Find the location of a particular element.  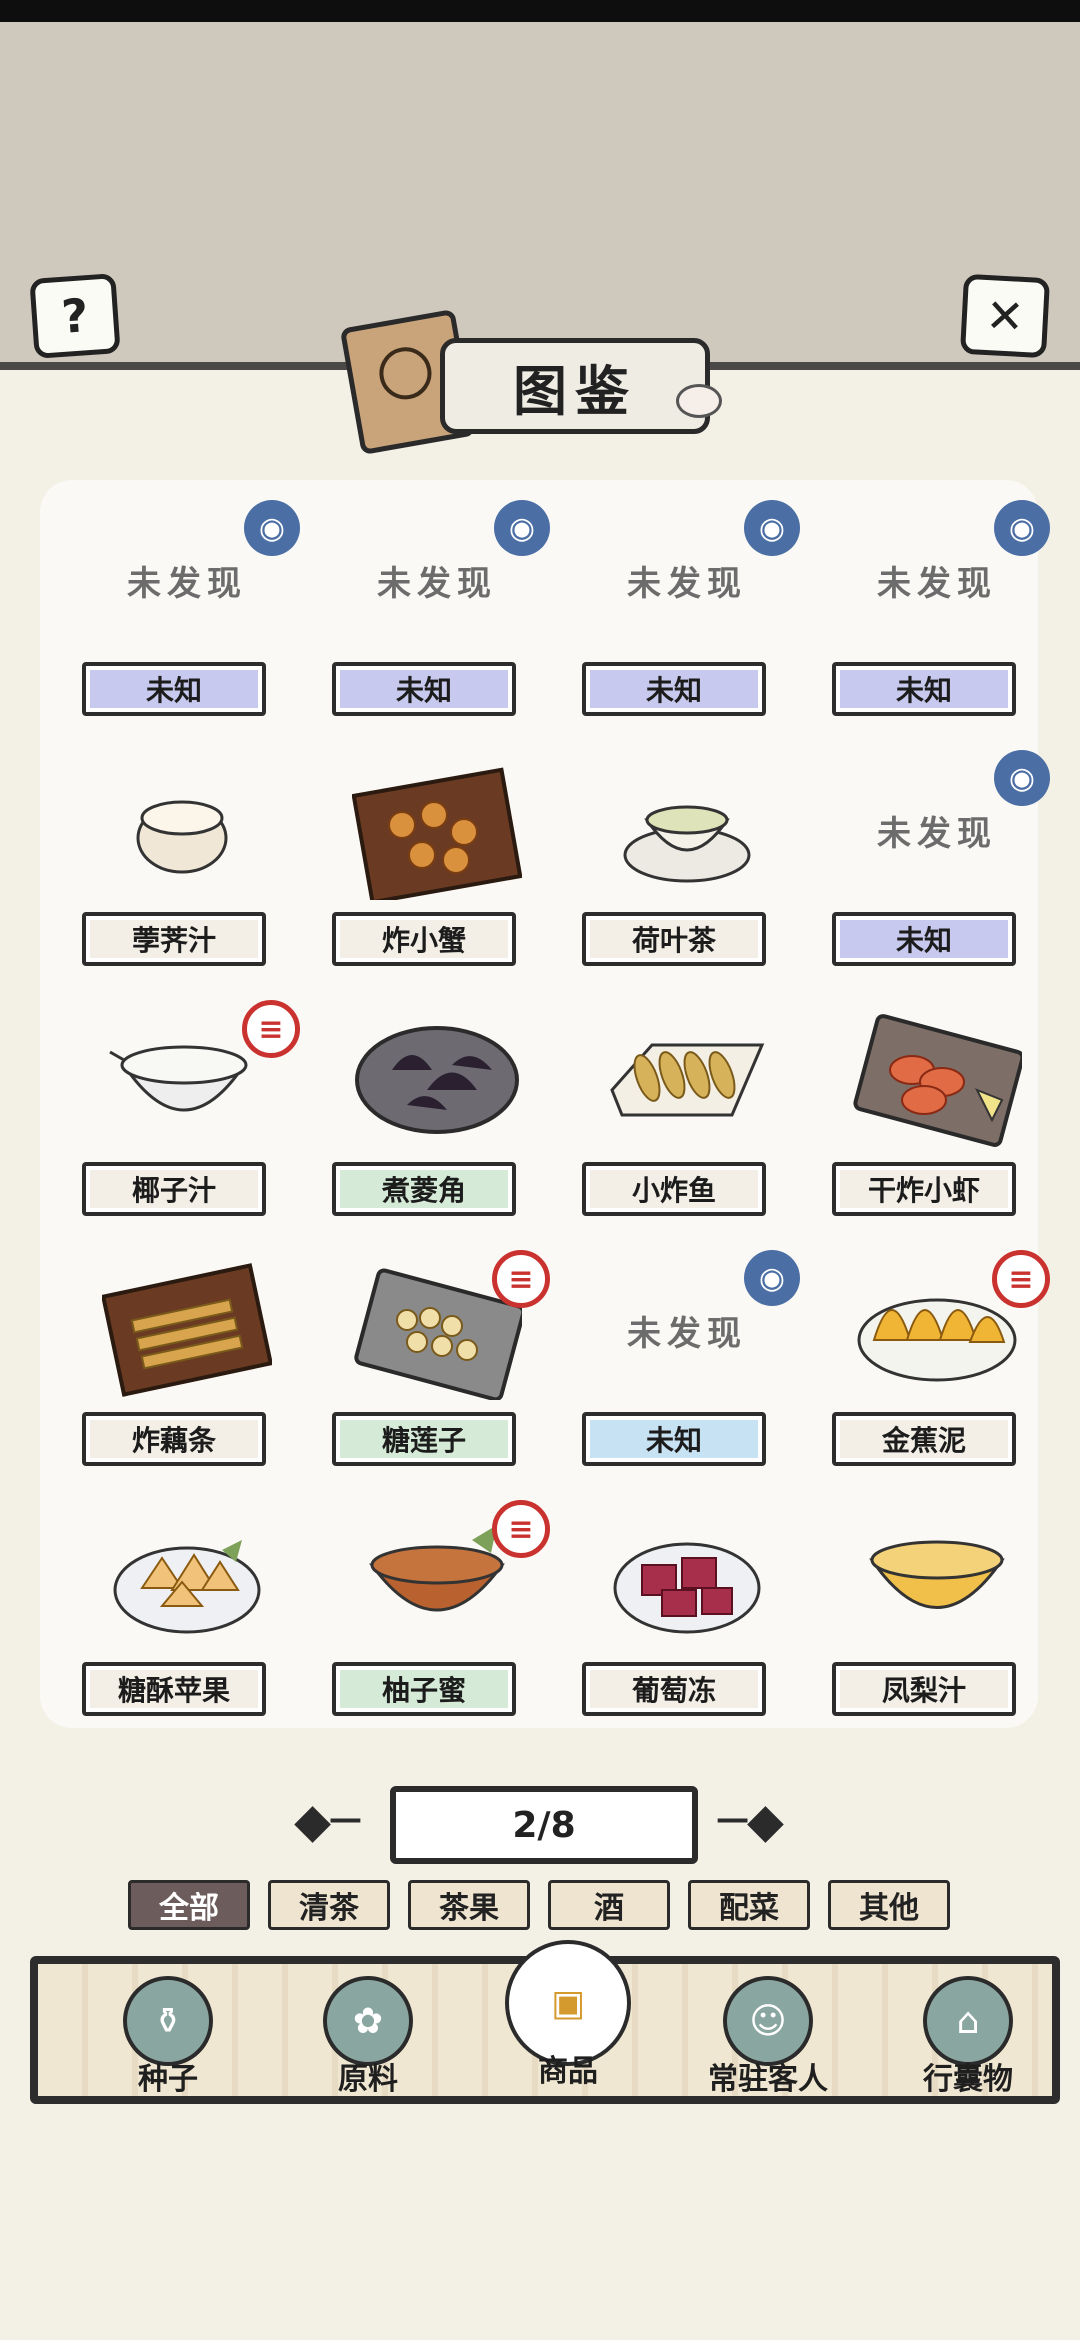

tab-item: ⚱ 种子 is located at coordinates (168, 2036).